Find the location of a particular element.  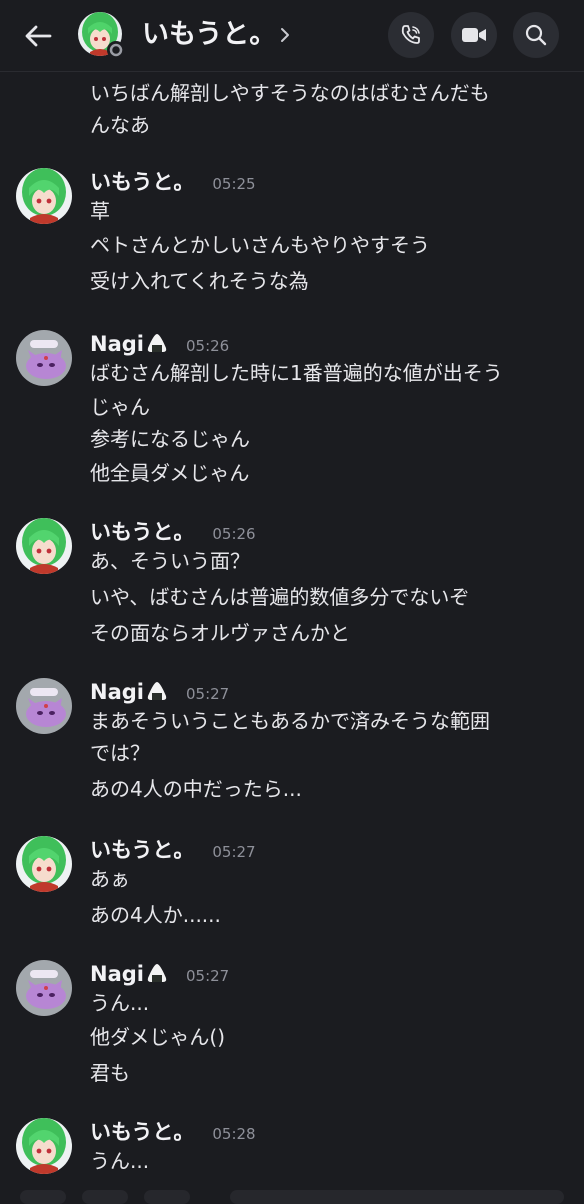

message-line: 参考になるじゃん is located at coordinates (170, 439).